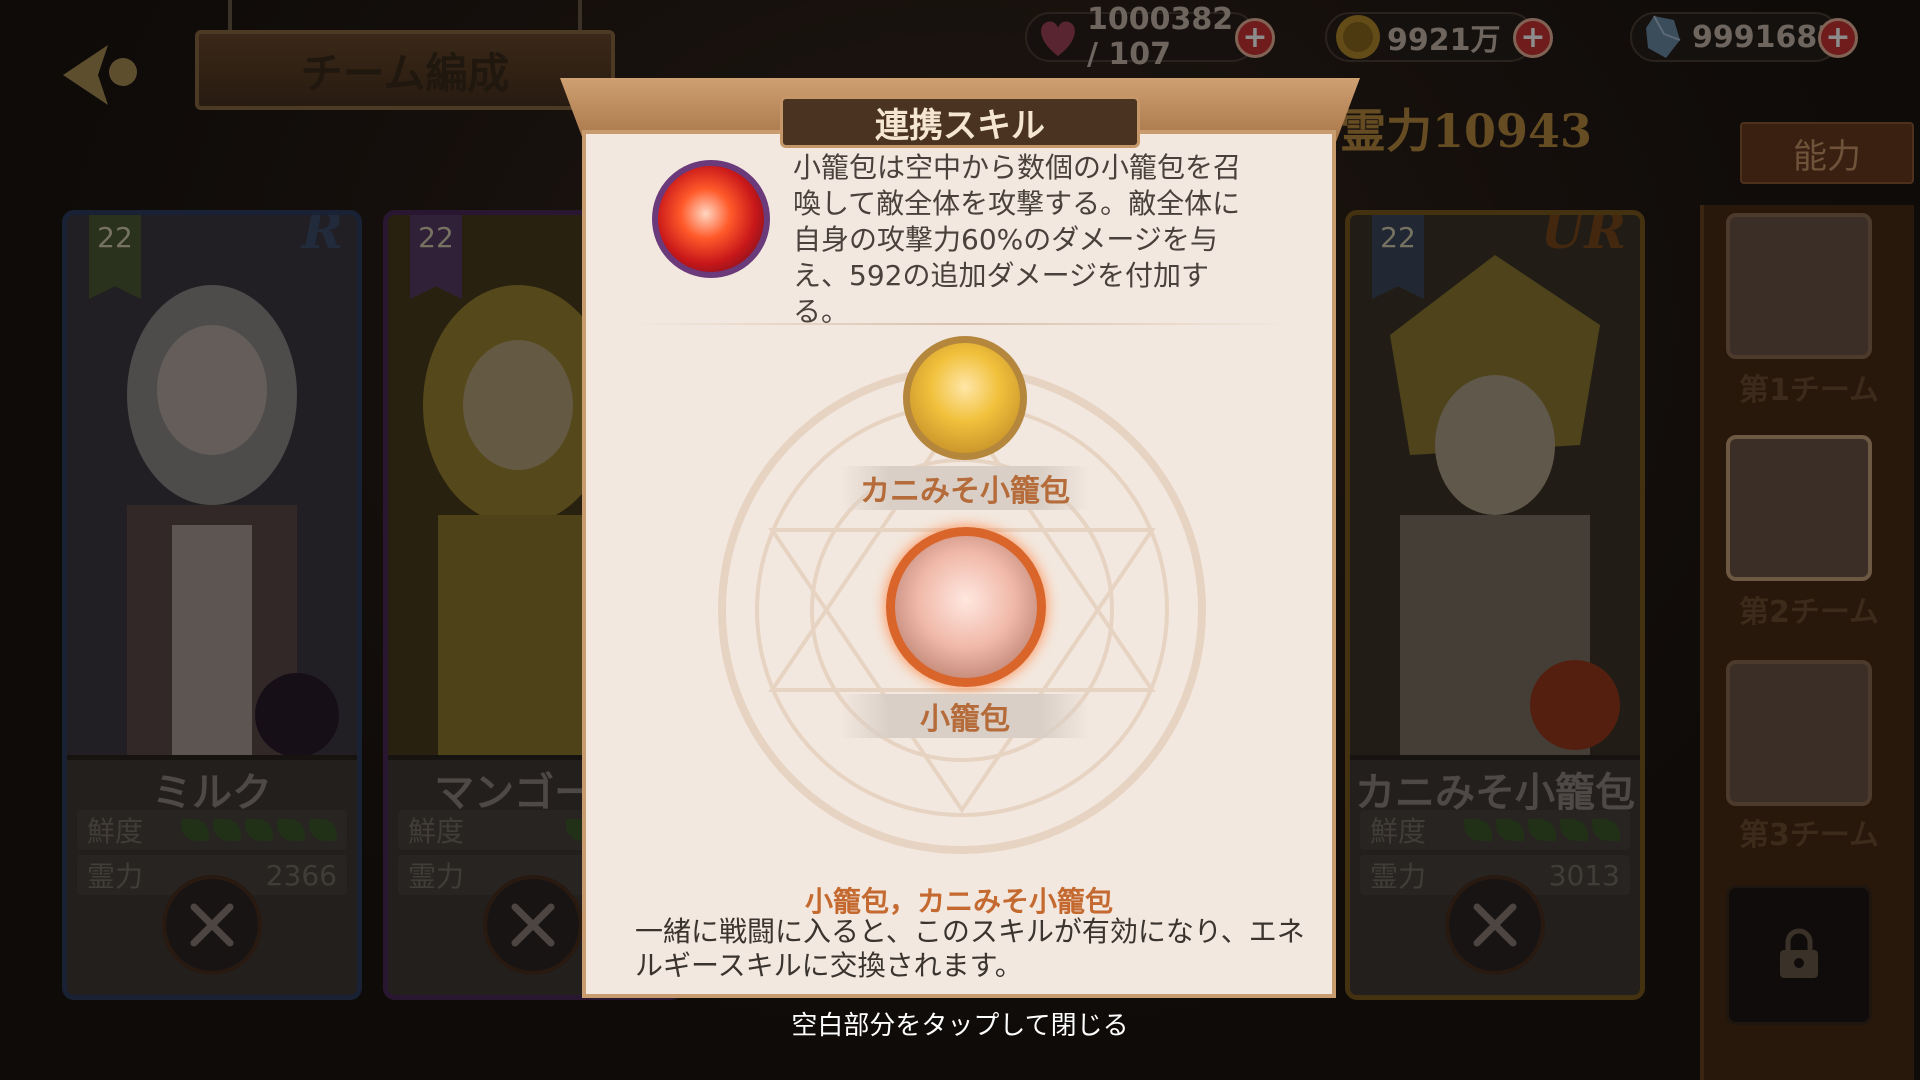  I want to click on modal-title: 連携スキル, so click(960, 122).